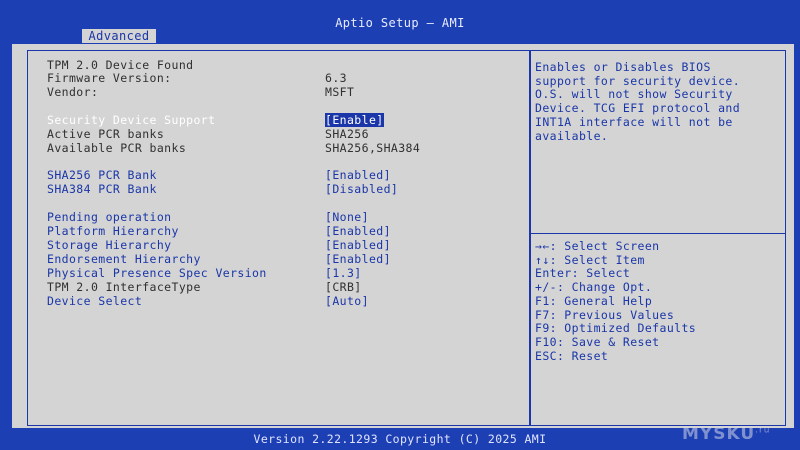 The image size is (800, 450). What do you see at coordinates (597, 246) in the screenshot?
I see `key-select-screen: →←: Select Screen` at bounding box center [597, 246].